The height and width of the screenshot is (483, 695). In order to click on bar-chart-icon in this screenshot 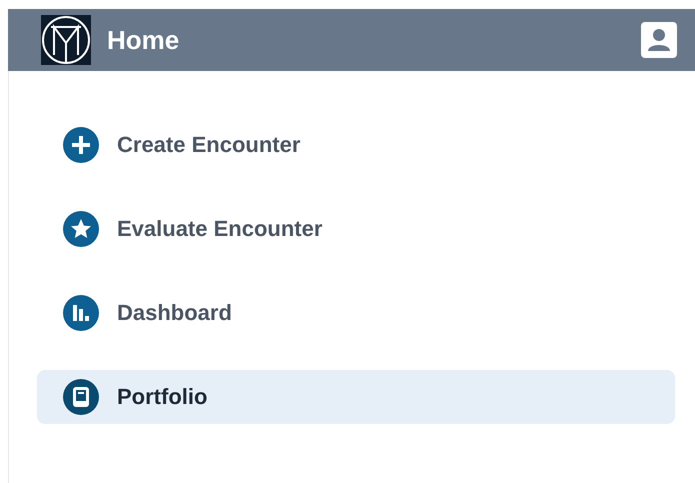, I will do `click(81, 313)`.